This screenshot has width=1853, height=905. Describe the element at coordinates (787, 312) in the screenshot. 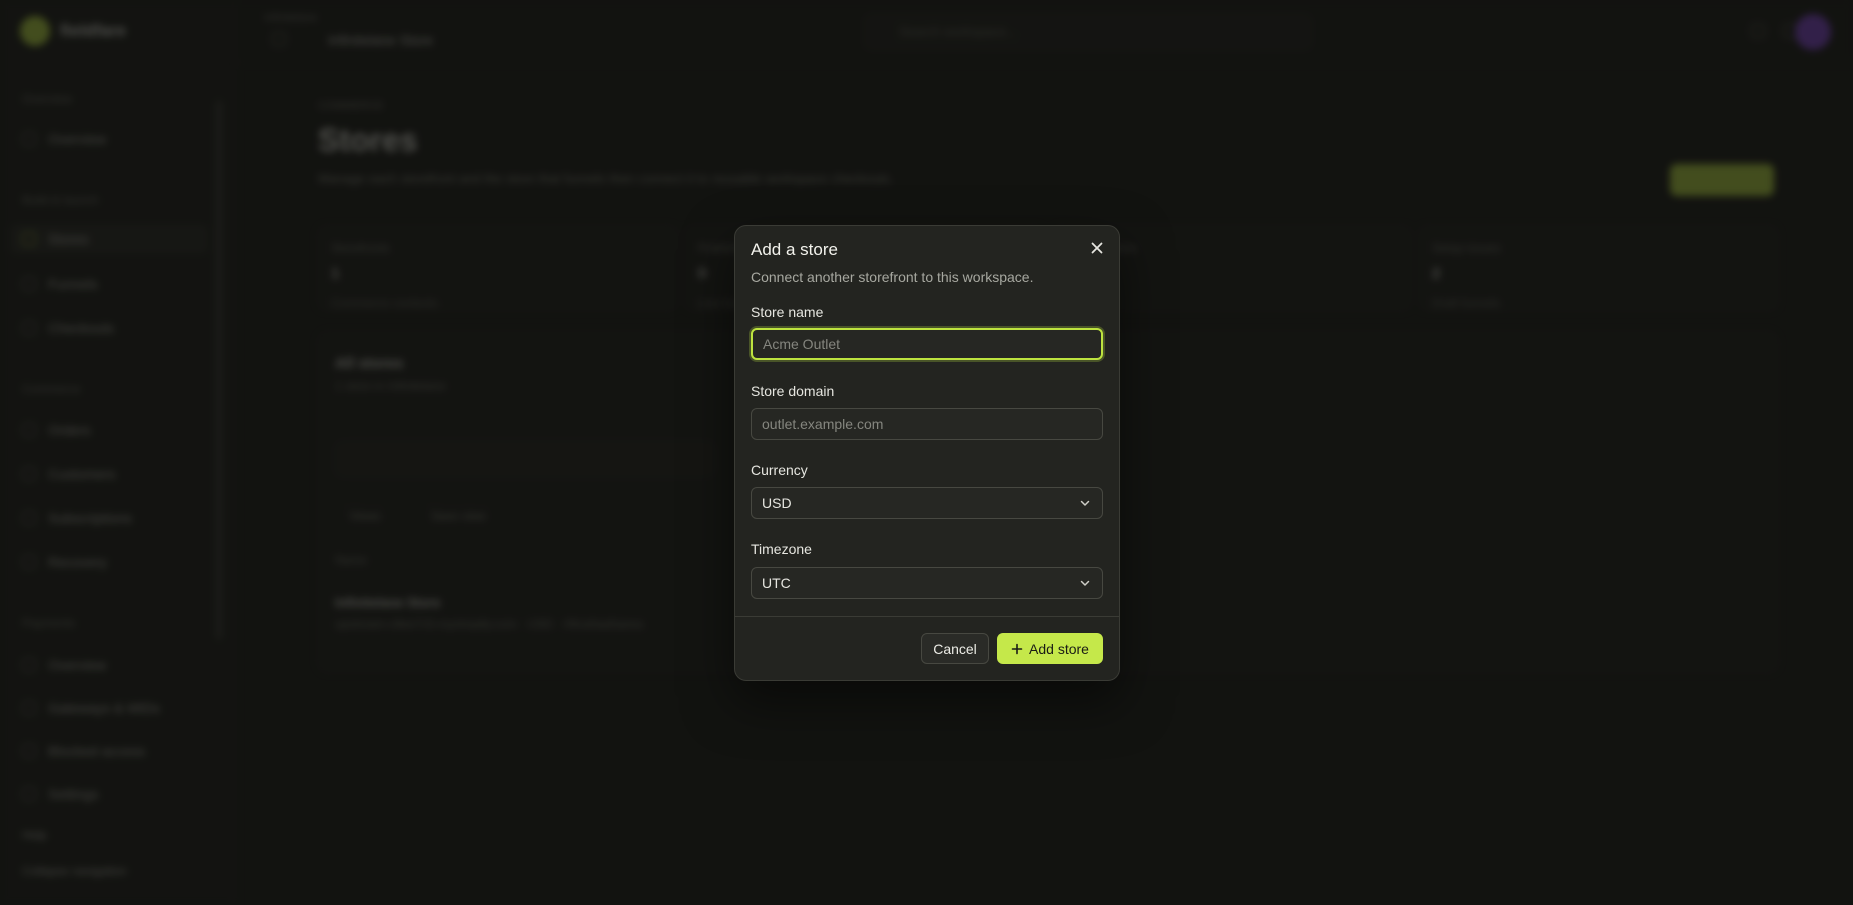

I see `store-name-label: Store name` at that location.